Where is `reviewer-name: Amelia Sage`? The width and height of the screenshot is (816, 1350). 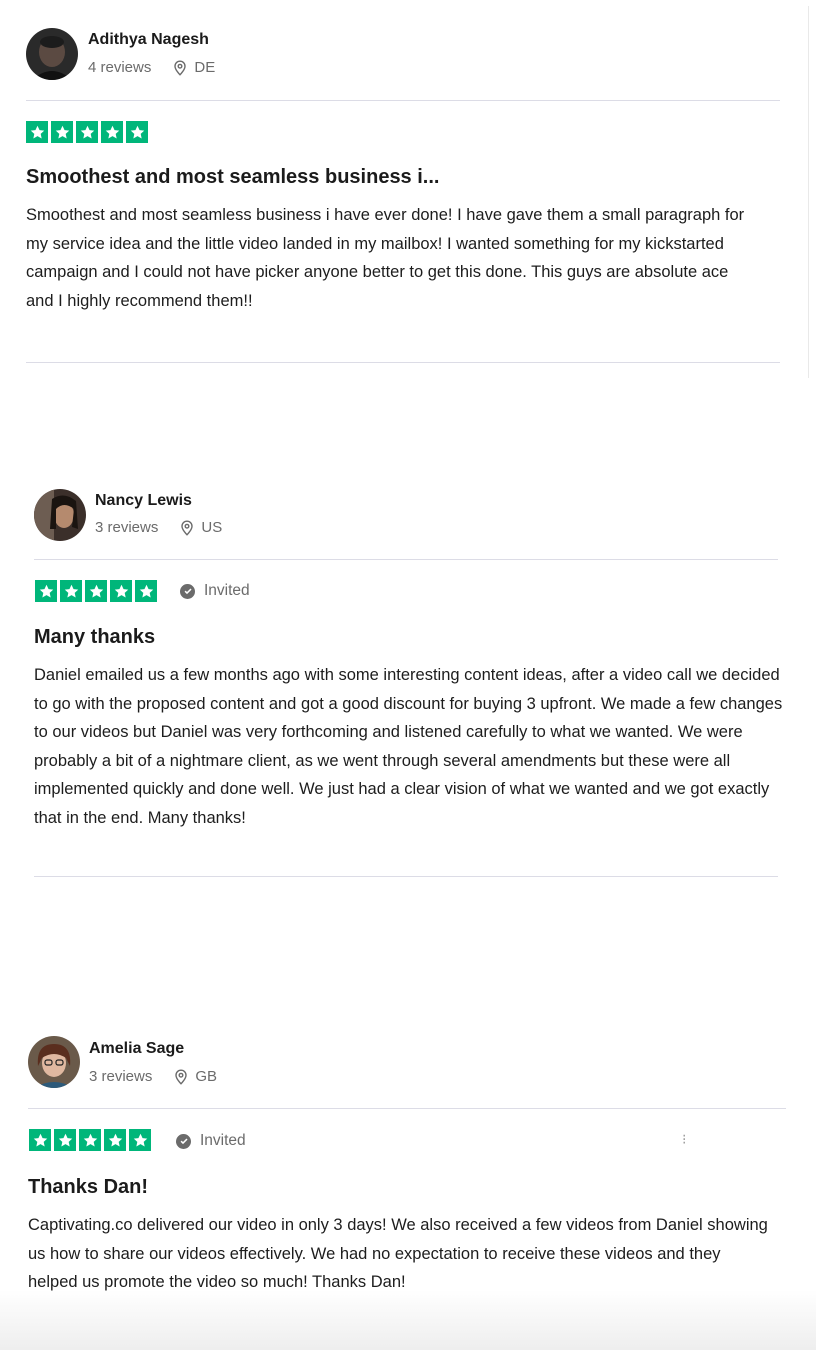
reviewer-name: Amelia Sage is located at coordinates (136, 1049).